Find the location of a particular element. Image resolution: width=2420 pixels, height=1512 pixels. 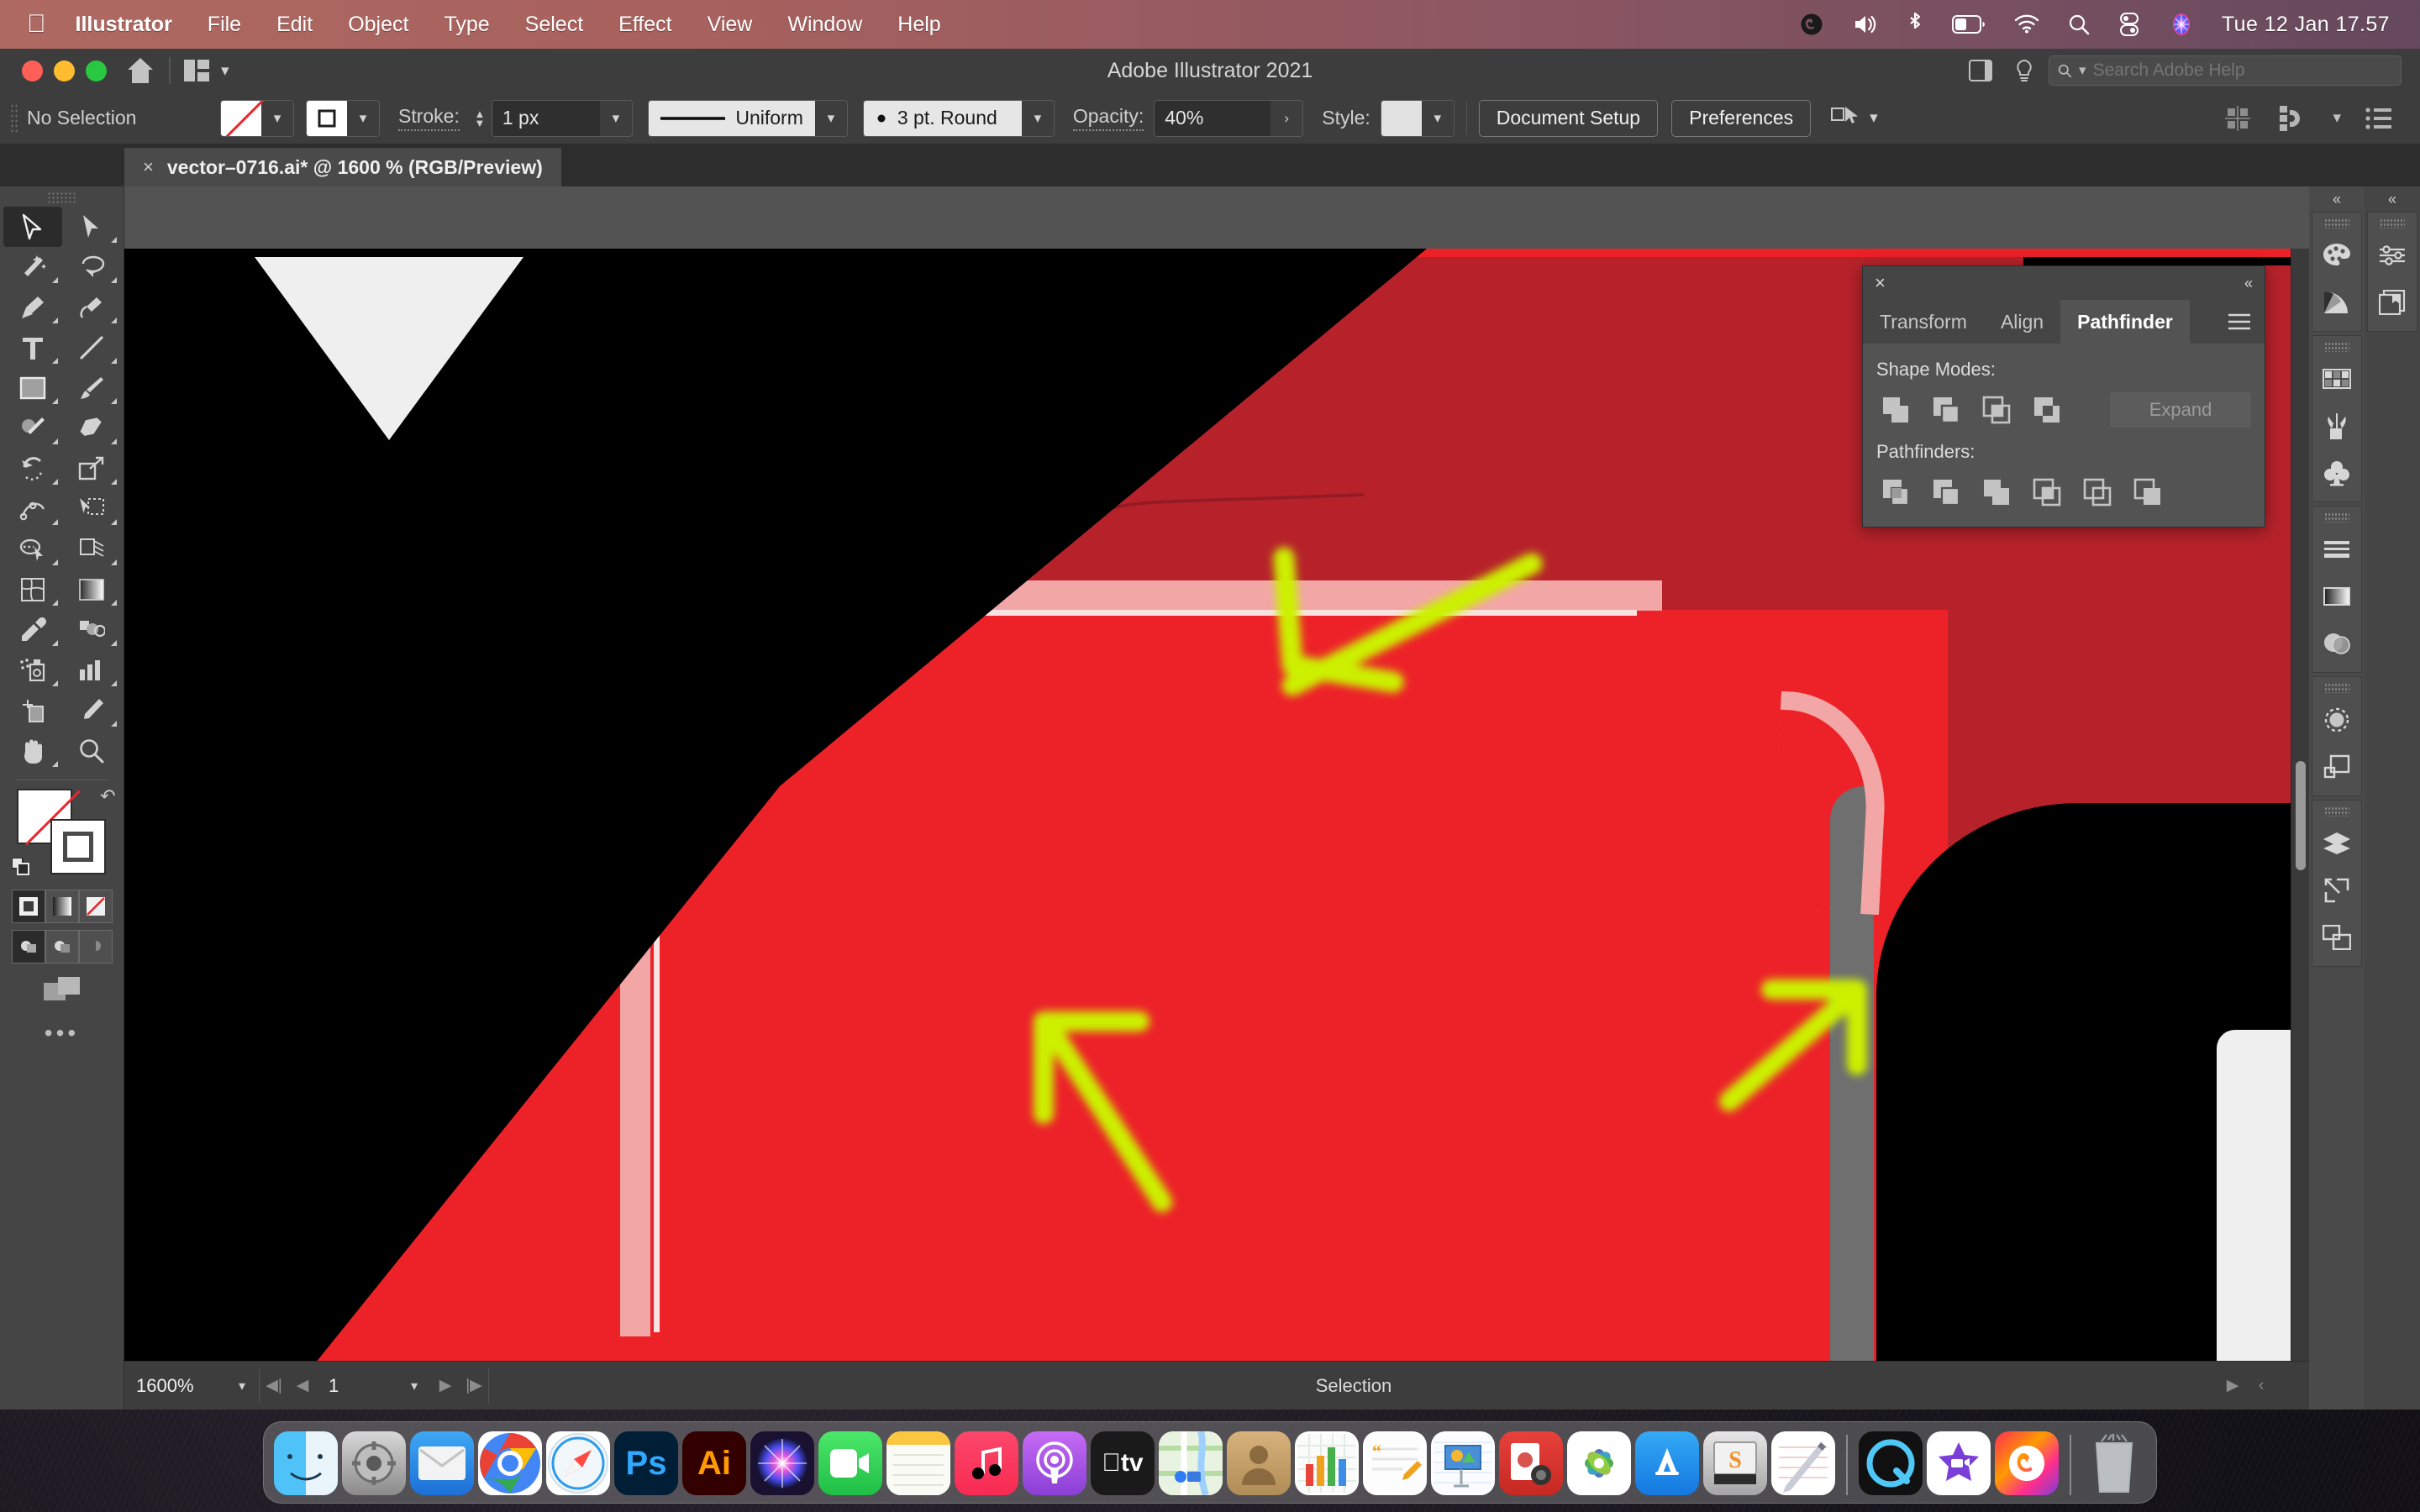

canvas-vertical-scroll-thumb is located at coordinates (2301, 815).